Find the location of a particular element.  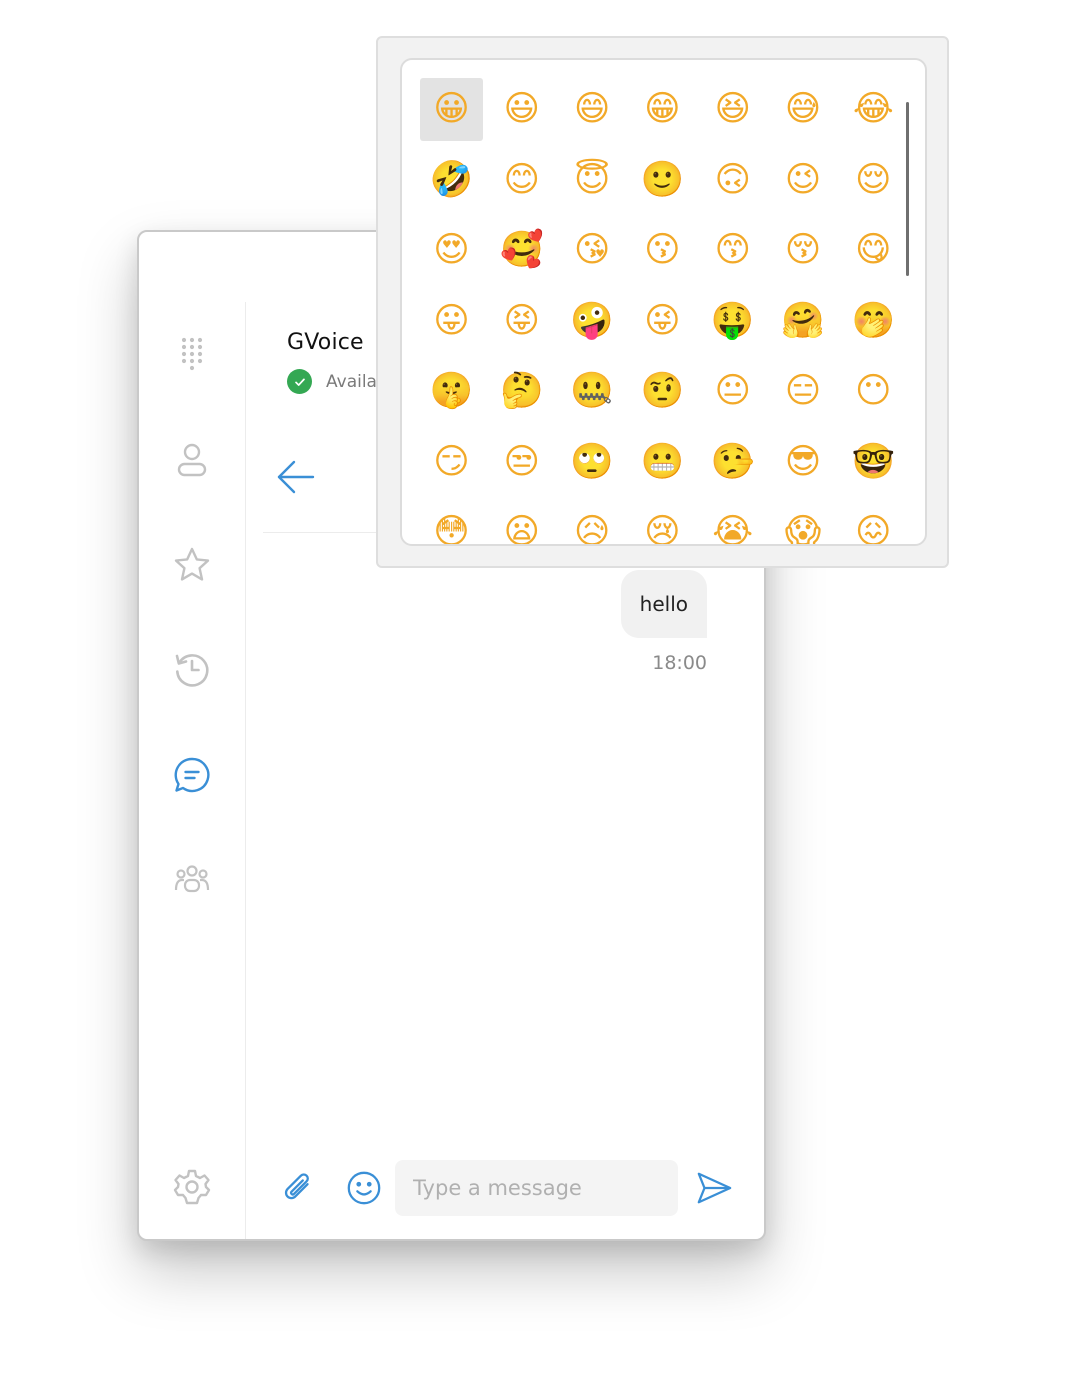

emoji-cell: 🤥 is located at coordinates (732, 462).